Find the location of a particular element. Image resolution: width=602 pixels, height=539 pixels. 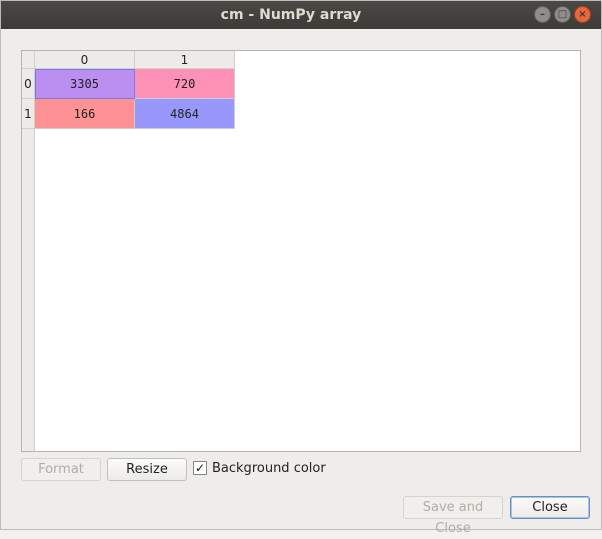

column-header-empty is located at coordinates (407, 60).